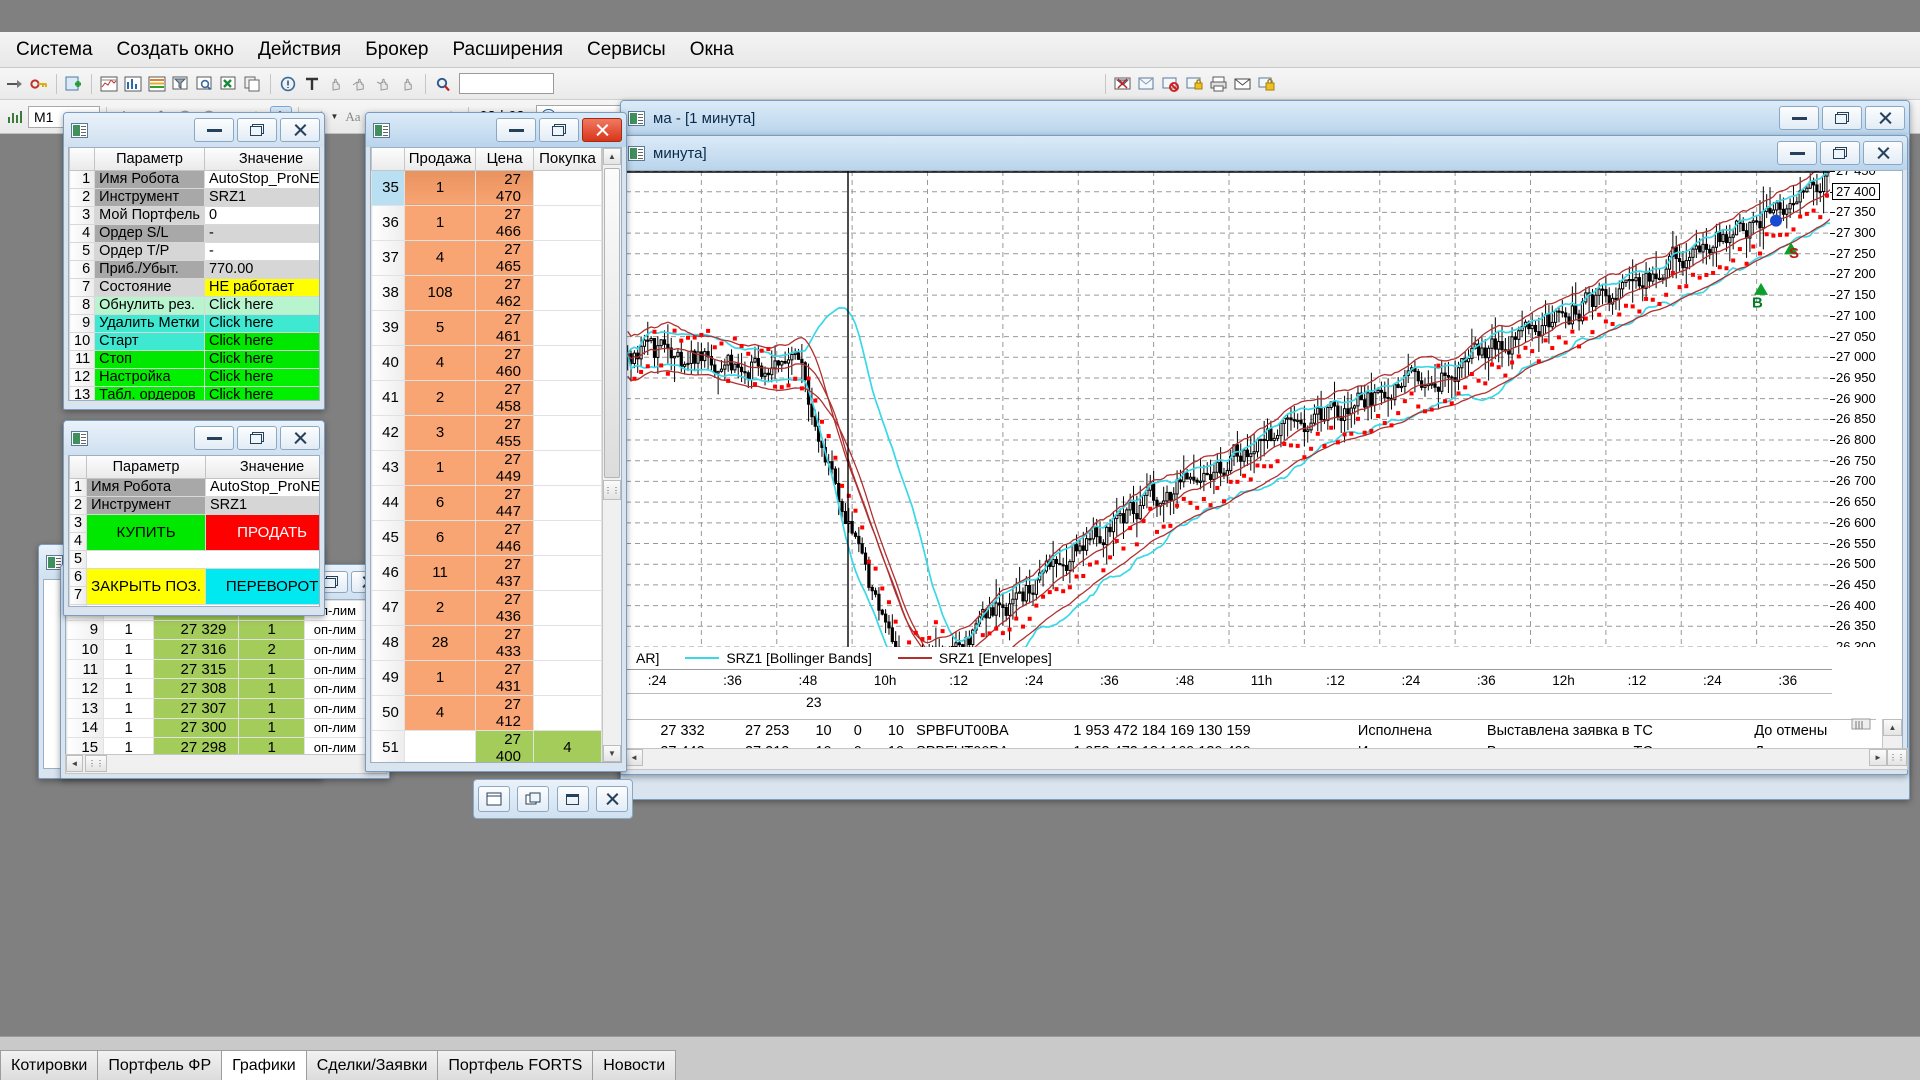  Describe the element at coordinates (1171, 84) in the screenshot. I see `message-block-icon` at that location.